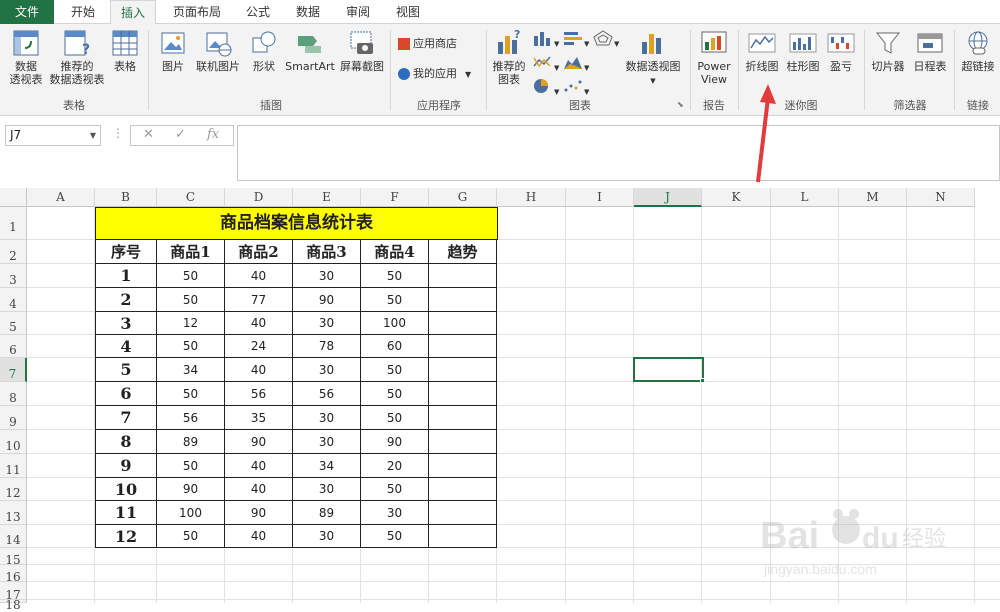 Image resolution: width=1000 pixels, height=612 pixels. What do you see at coordinates (327, 252) in the screenshot?
I see `table-header-cell: 商品3` at bounding box center [327, 252].